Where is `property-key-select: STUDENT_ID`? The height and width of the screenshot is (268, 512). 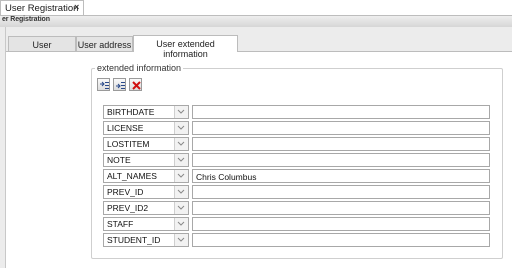
property-key-select: STUDENT_ID is located at coordinates (146, 240).